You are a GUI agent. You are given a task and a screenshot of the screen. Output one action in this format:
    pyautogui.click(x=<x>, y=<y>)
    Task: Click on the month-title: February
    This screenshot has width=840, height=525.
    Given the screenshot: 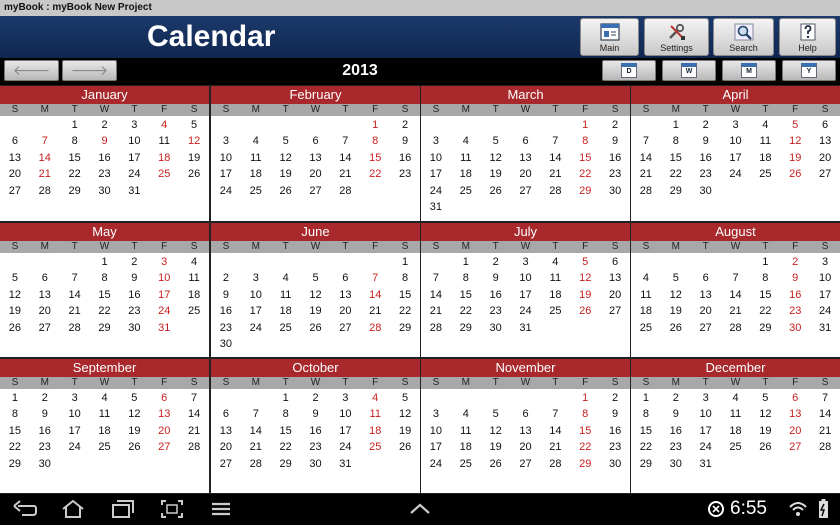 What is the action you would take?
    pyautogui.click(x=315, y=95)
    